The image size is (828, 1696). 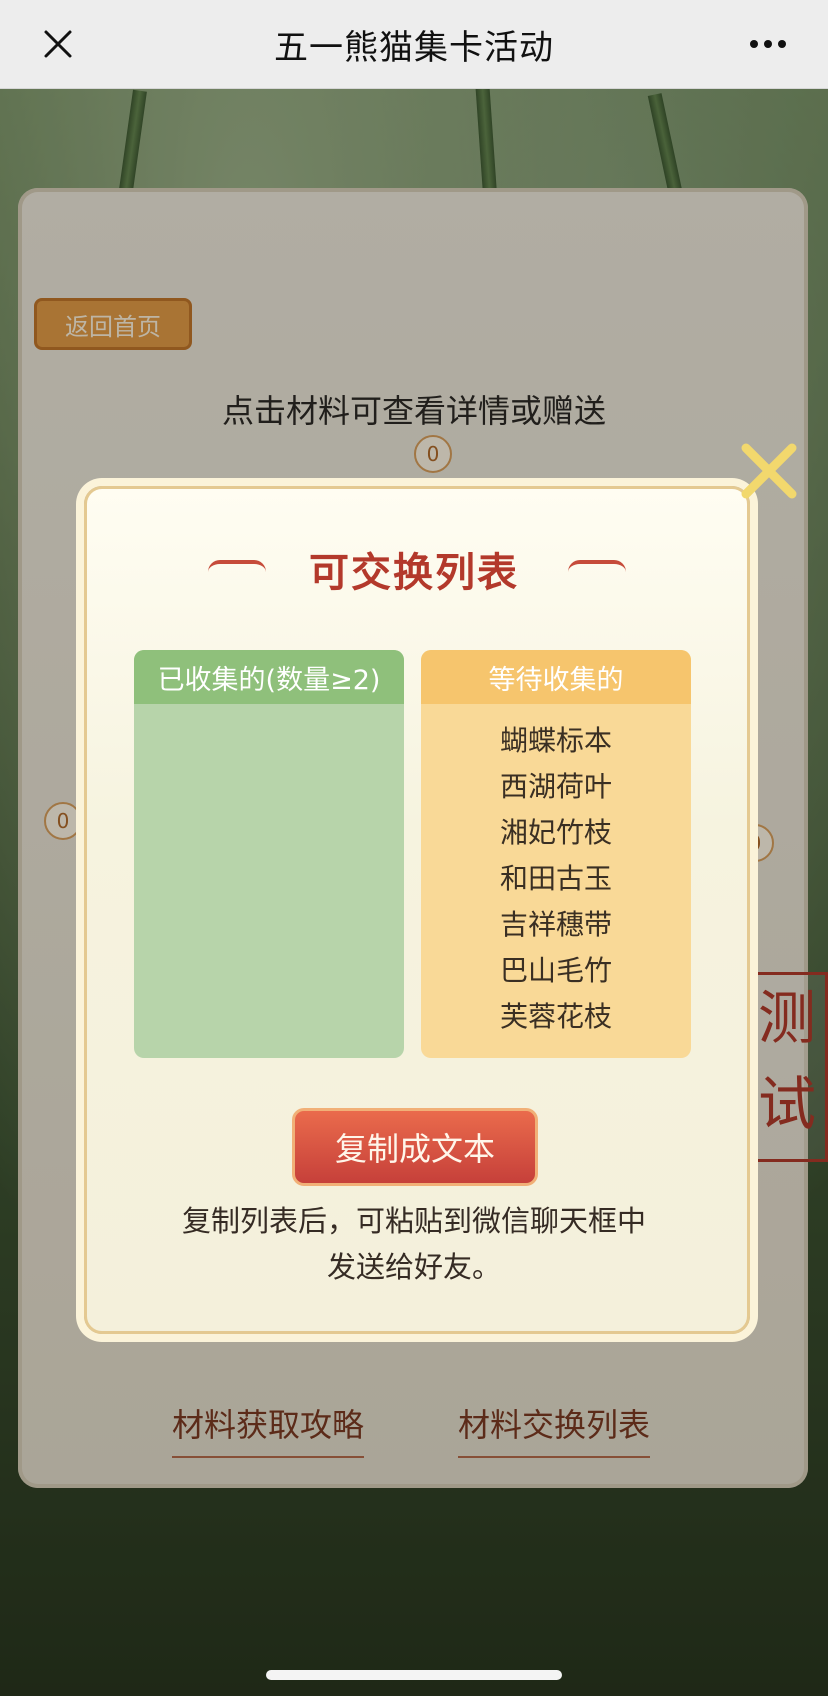 What do you see at coordinates (415, 1147) in the screenshot?
I see `copy-as-text-button: 复制成文本` at bounding box center [415, 1147].